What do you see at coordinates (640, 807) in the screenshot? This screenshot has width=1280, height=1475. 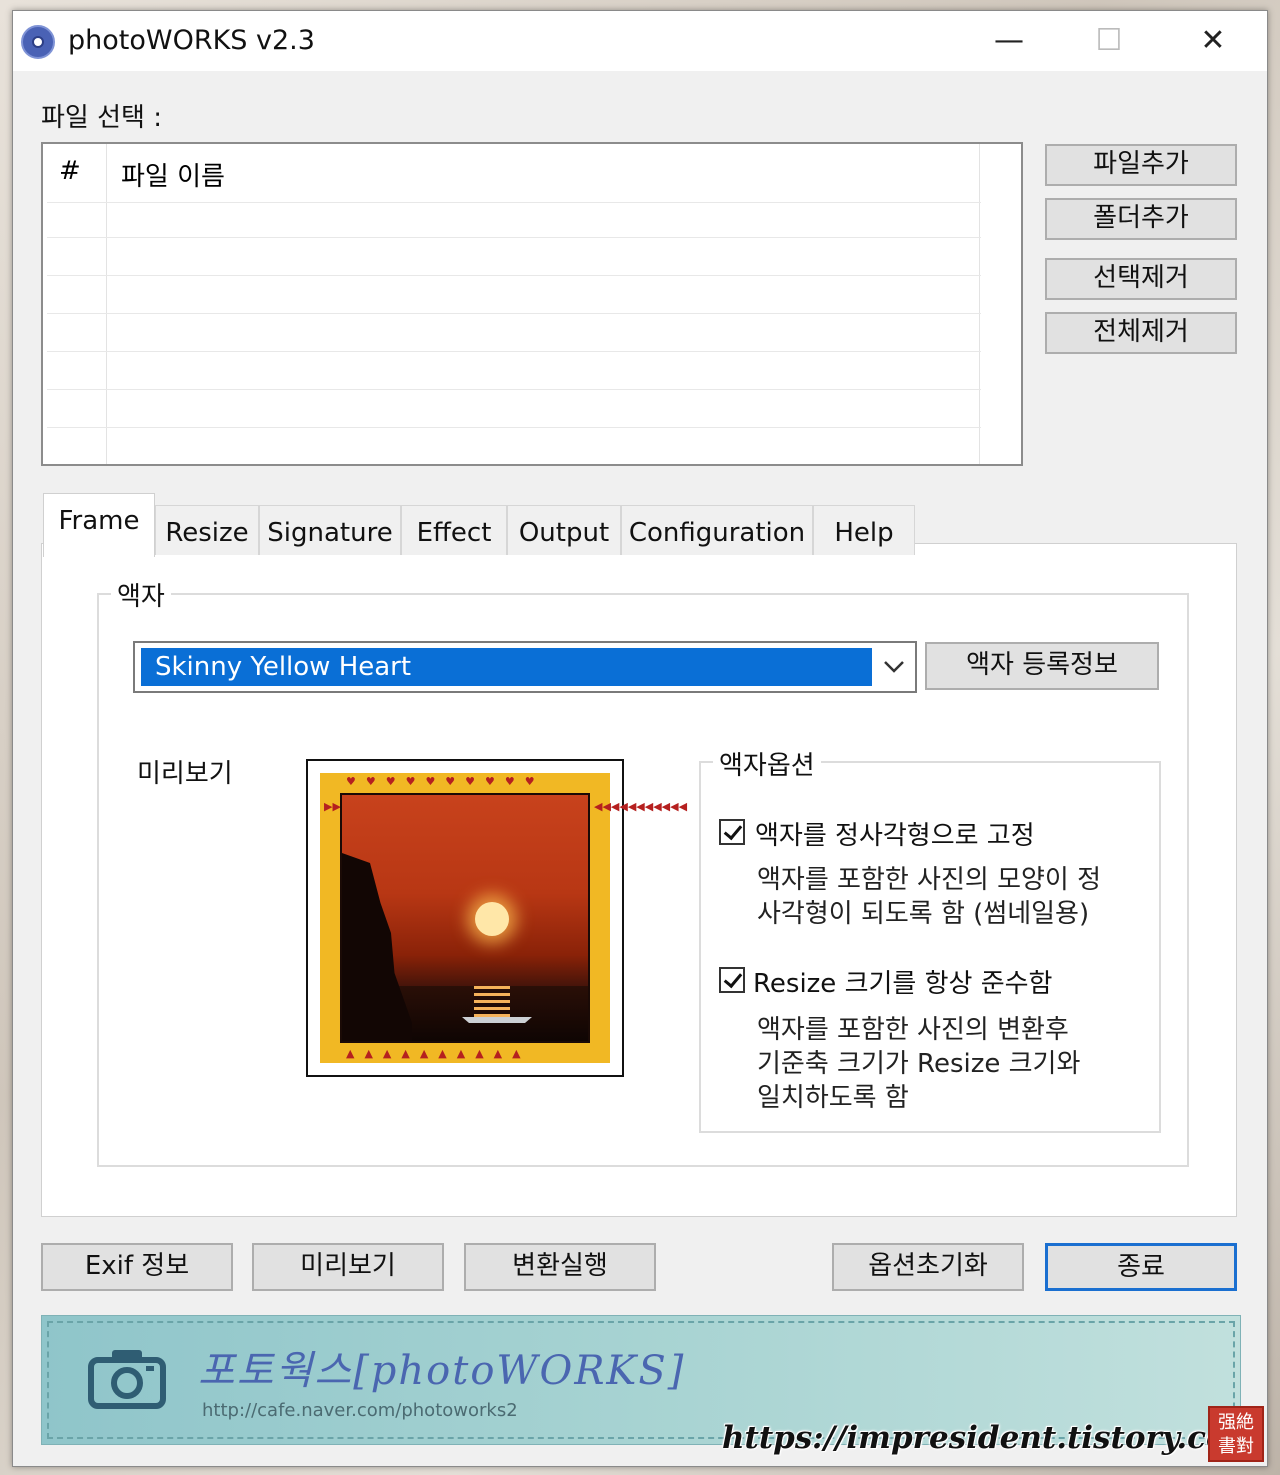 I see `heart-column-right: ◀◀◀◀◀◀◀◀◀◀◀` at bounding box center [640, 807].